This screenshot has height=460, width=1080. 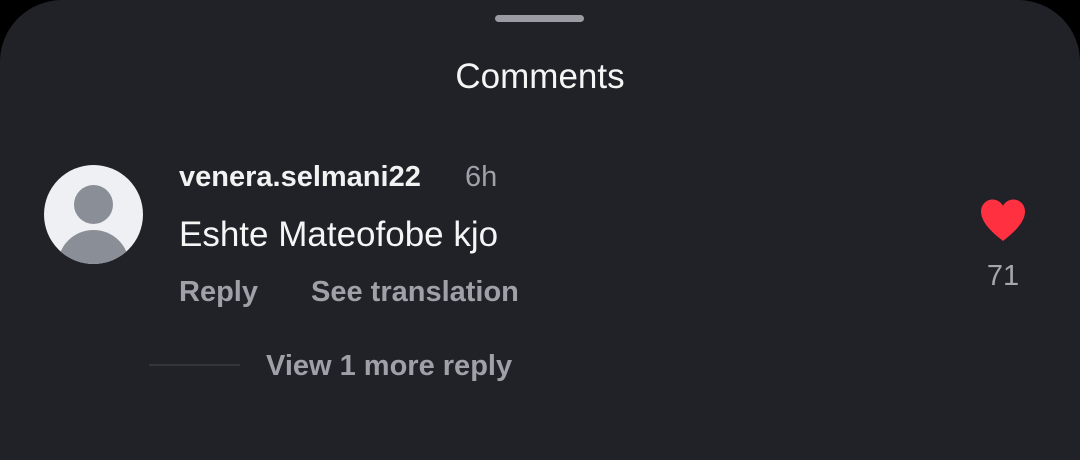 I want to click on comment-username: venera.selmani22, so click(x=300, y=177).